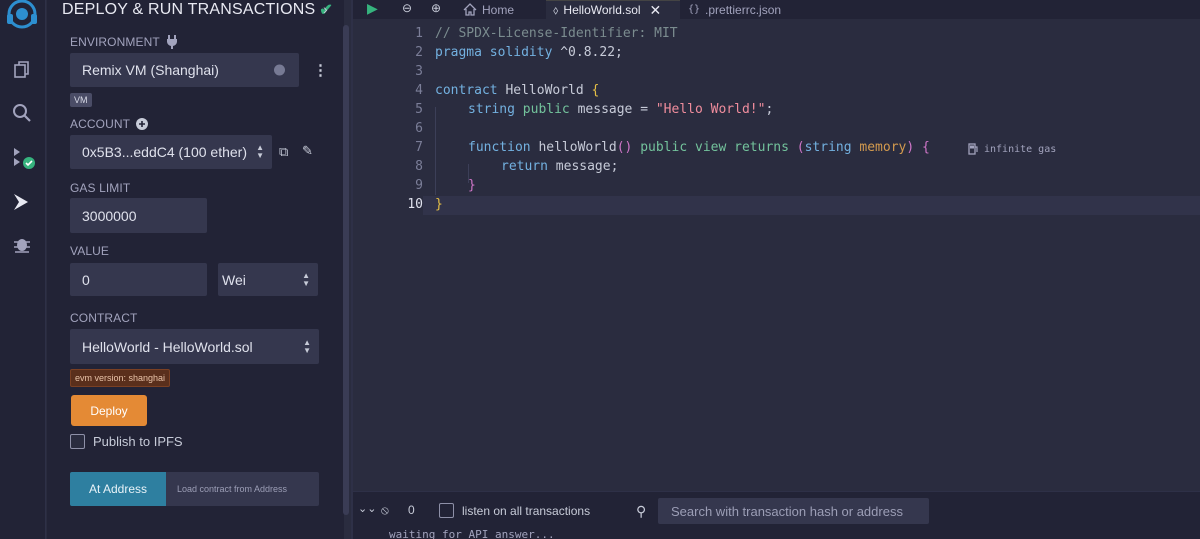 Image resolution: width=1200 pixels, height=539 pixels. What do you see at coordinates (602, 10) in the screenshot?
I see `tab-helloworld-label: HelloWorld.sol` at bounding box center [602, 10].